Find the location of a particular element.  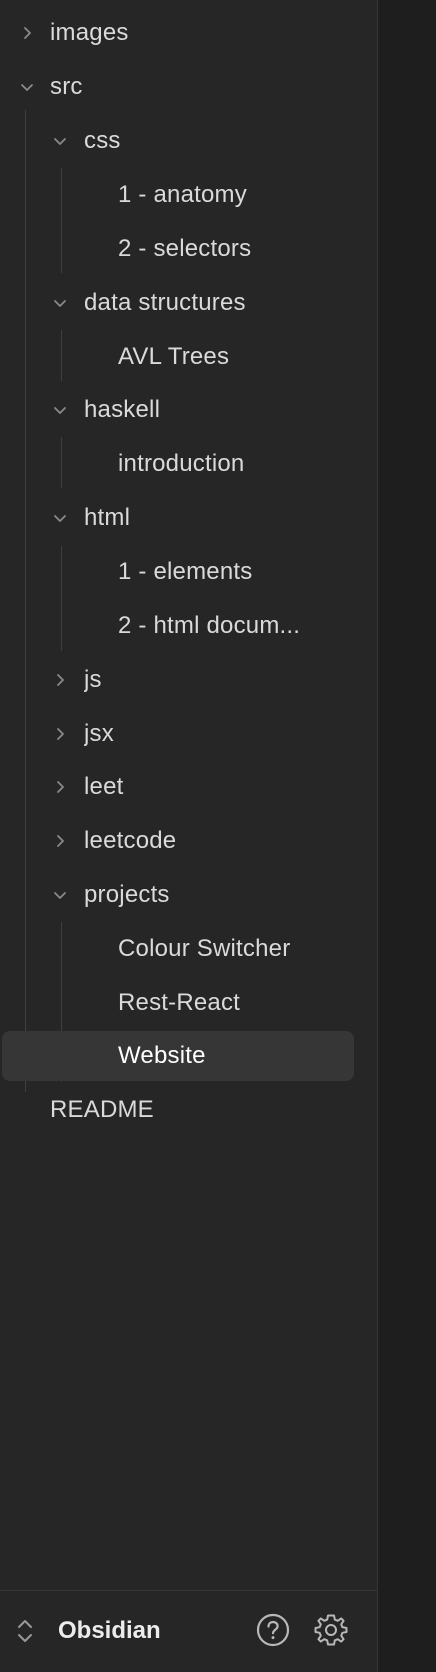

file-colour-switcher: Colour Switcher is located at coordinates (188, 949).